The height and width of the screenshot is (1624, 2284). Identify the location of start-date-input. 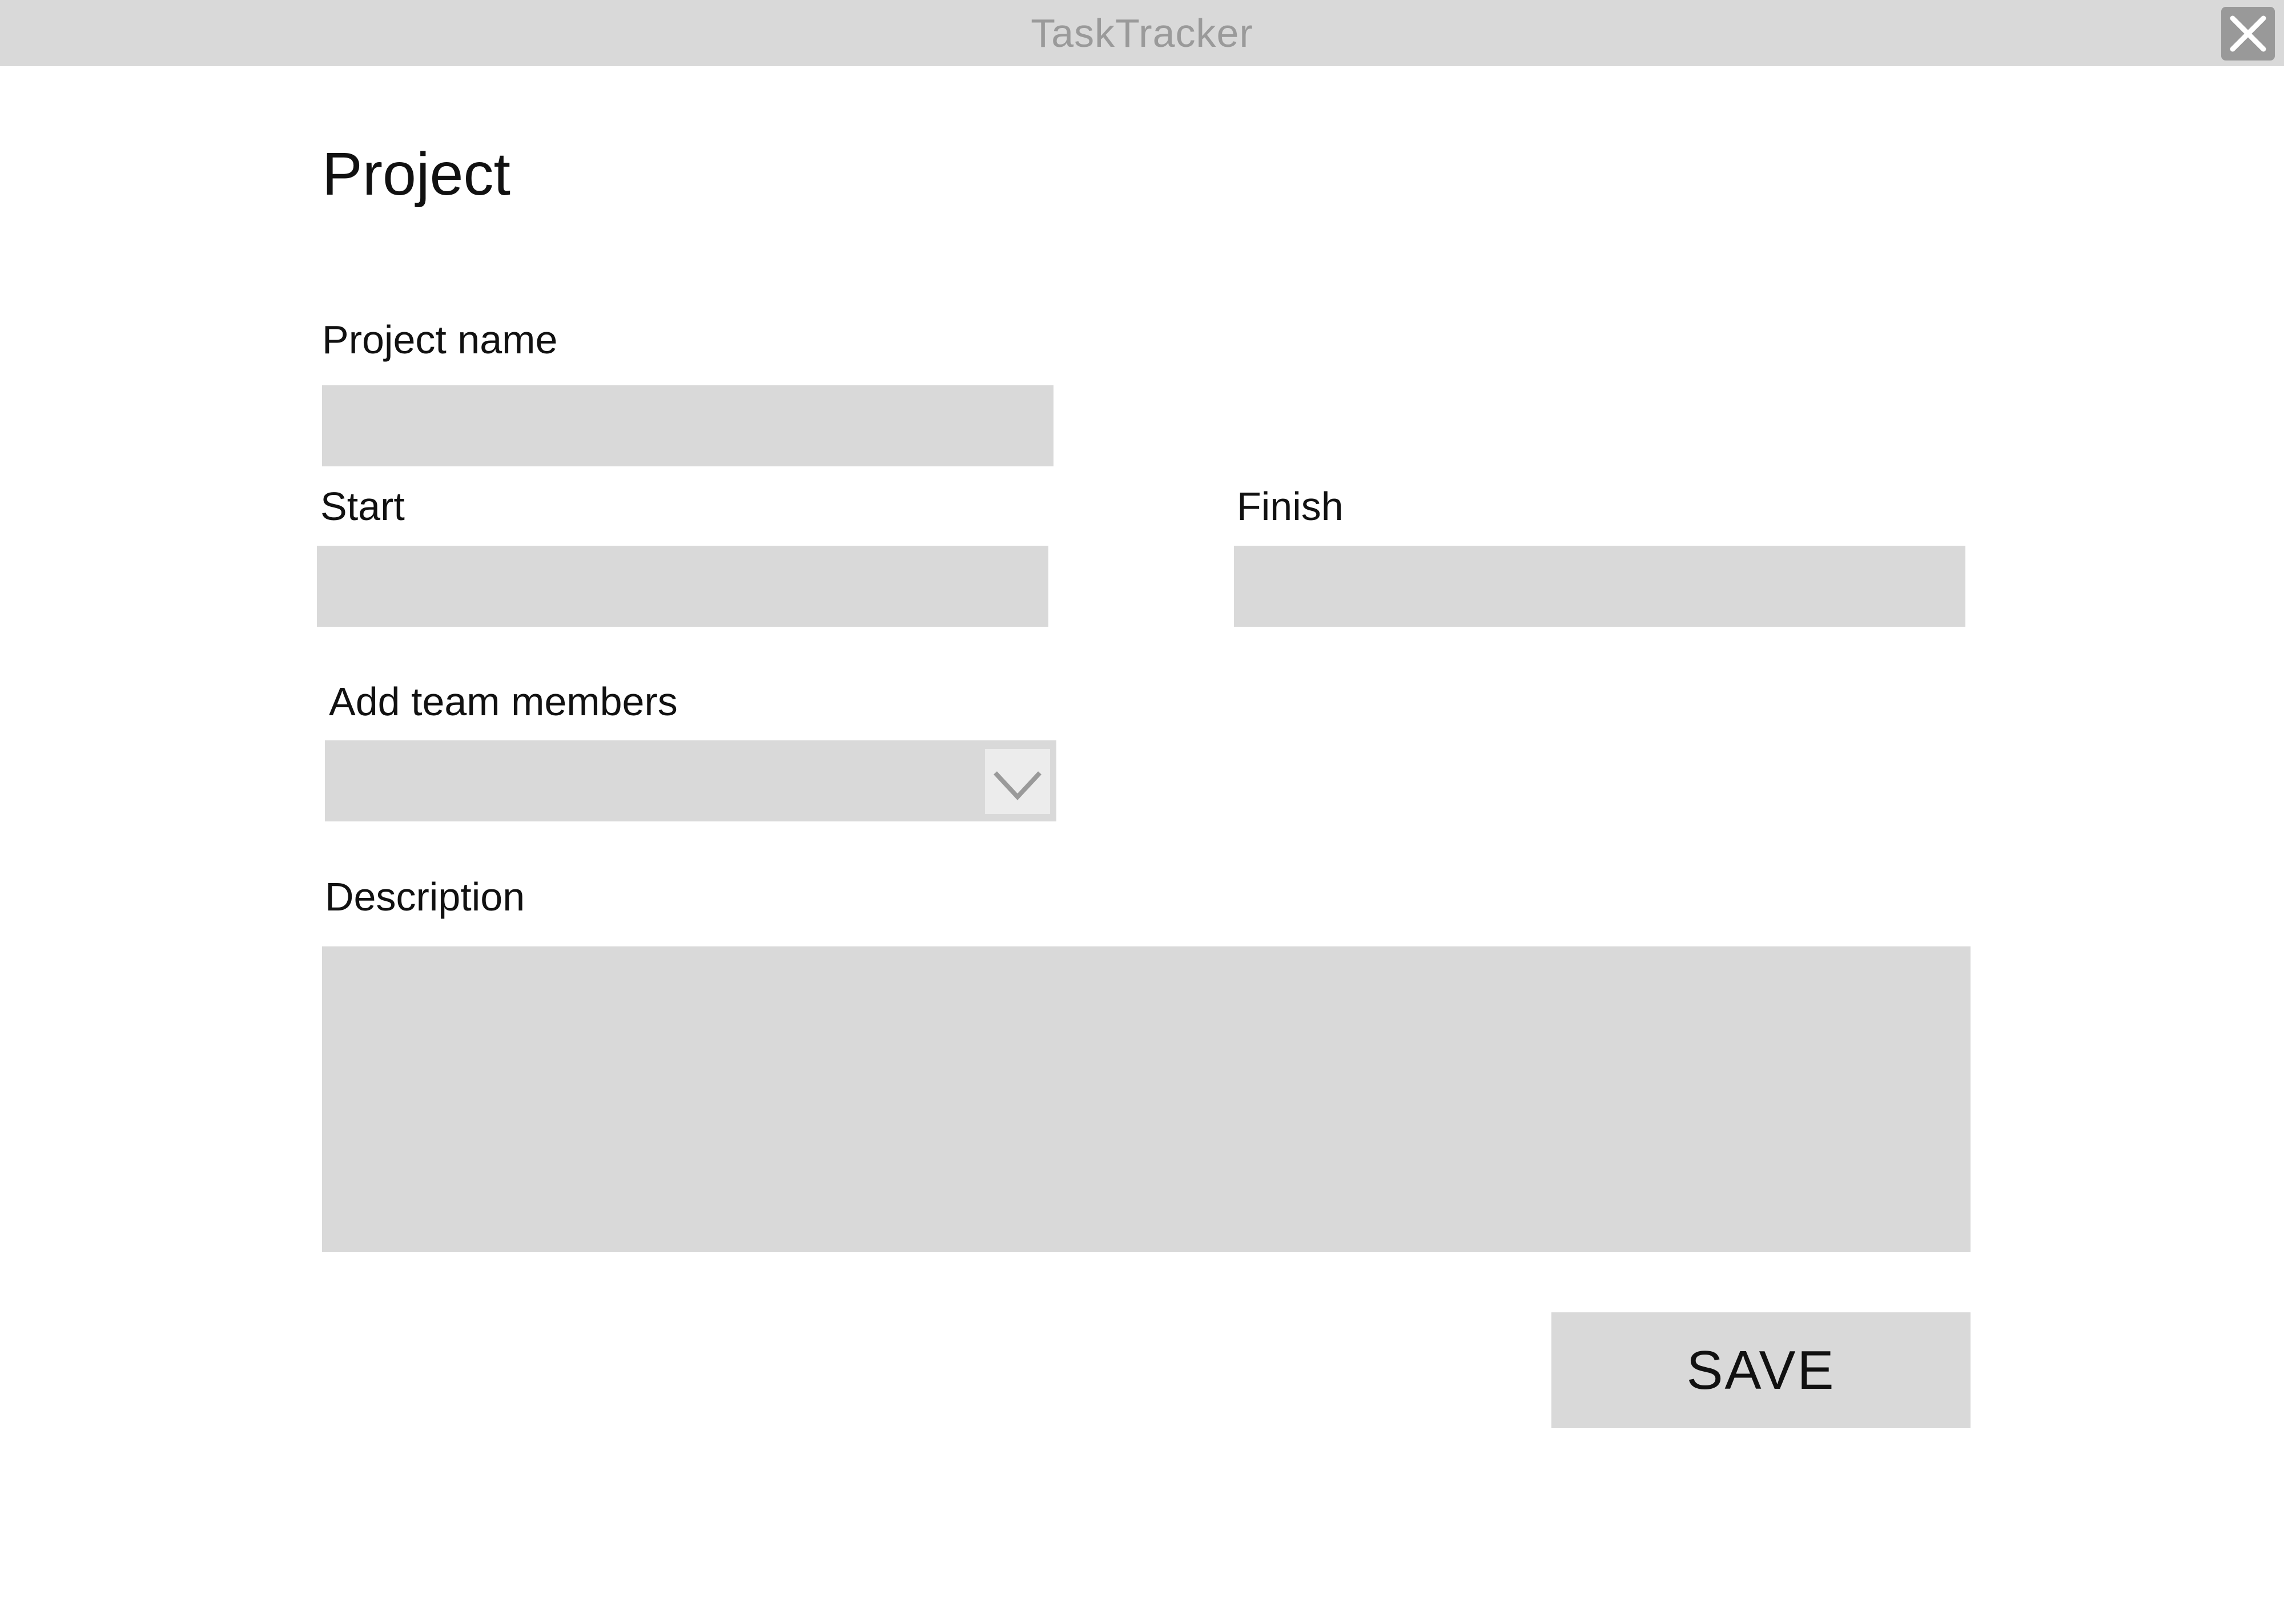
(682, 587).